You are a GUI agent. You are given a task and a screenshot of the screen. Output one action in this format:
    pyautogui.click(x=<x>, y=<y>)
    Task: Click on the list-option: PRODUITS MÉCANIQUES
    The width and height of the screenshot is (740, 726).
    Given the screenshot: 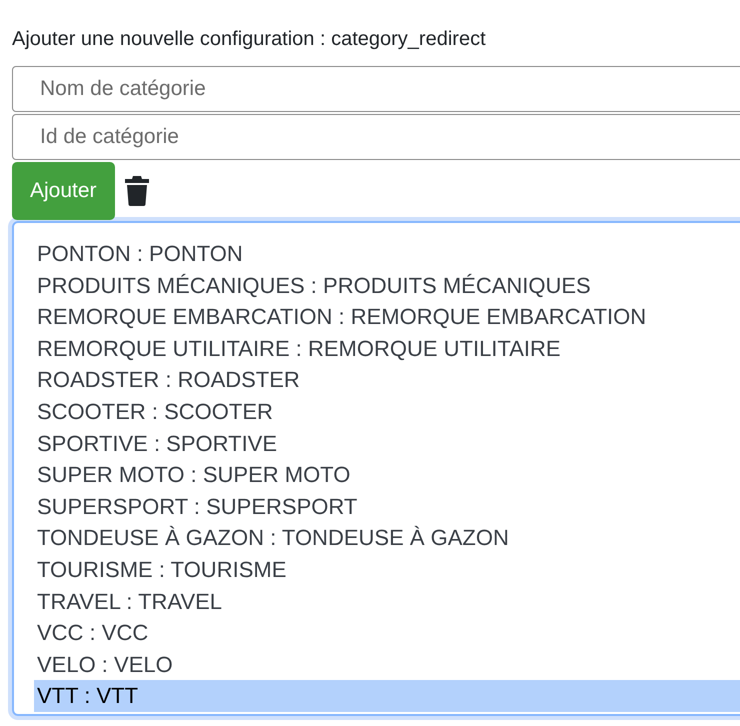 What is the action you would take?
    pyautogui.click(x=387, y=286)
    